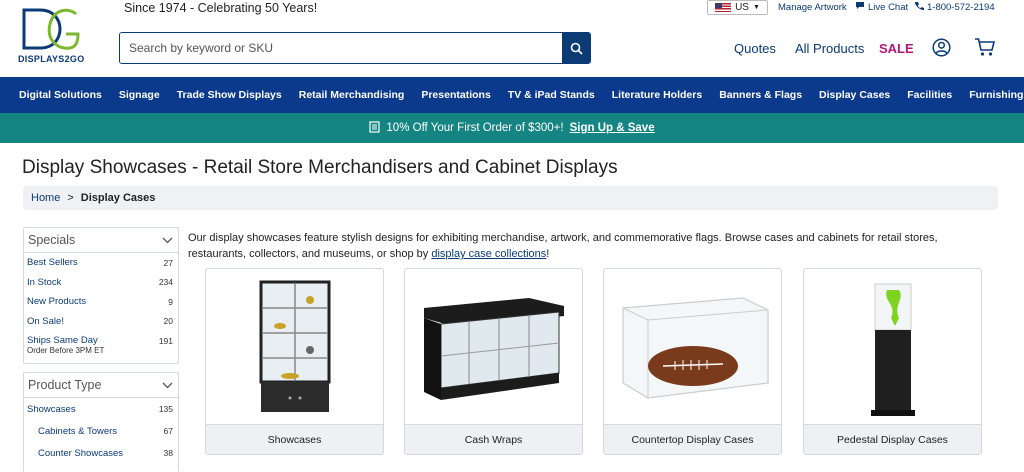 This screenshot has height=472, width=1024. I want to click on nav-item-facilities: Facilities, so click(929, 95).